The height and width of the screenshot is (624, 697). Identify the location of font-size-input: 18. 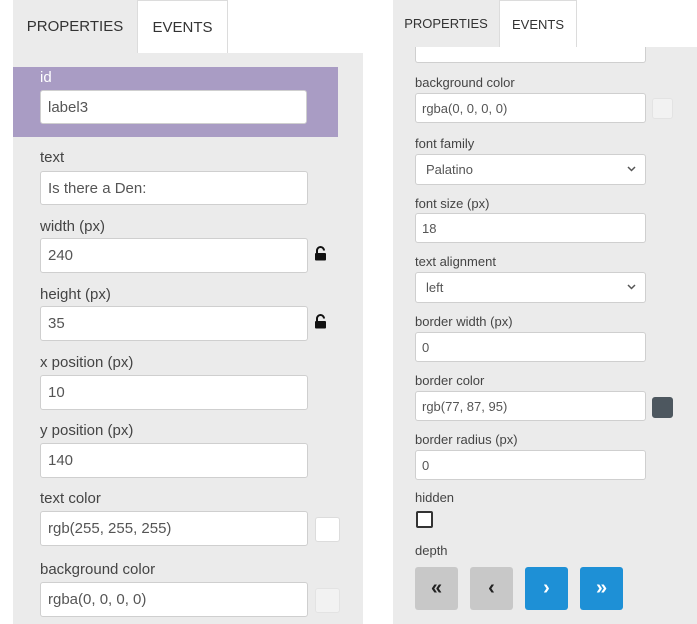
(530, 228).